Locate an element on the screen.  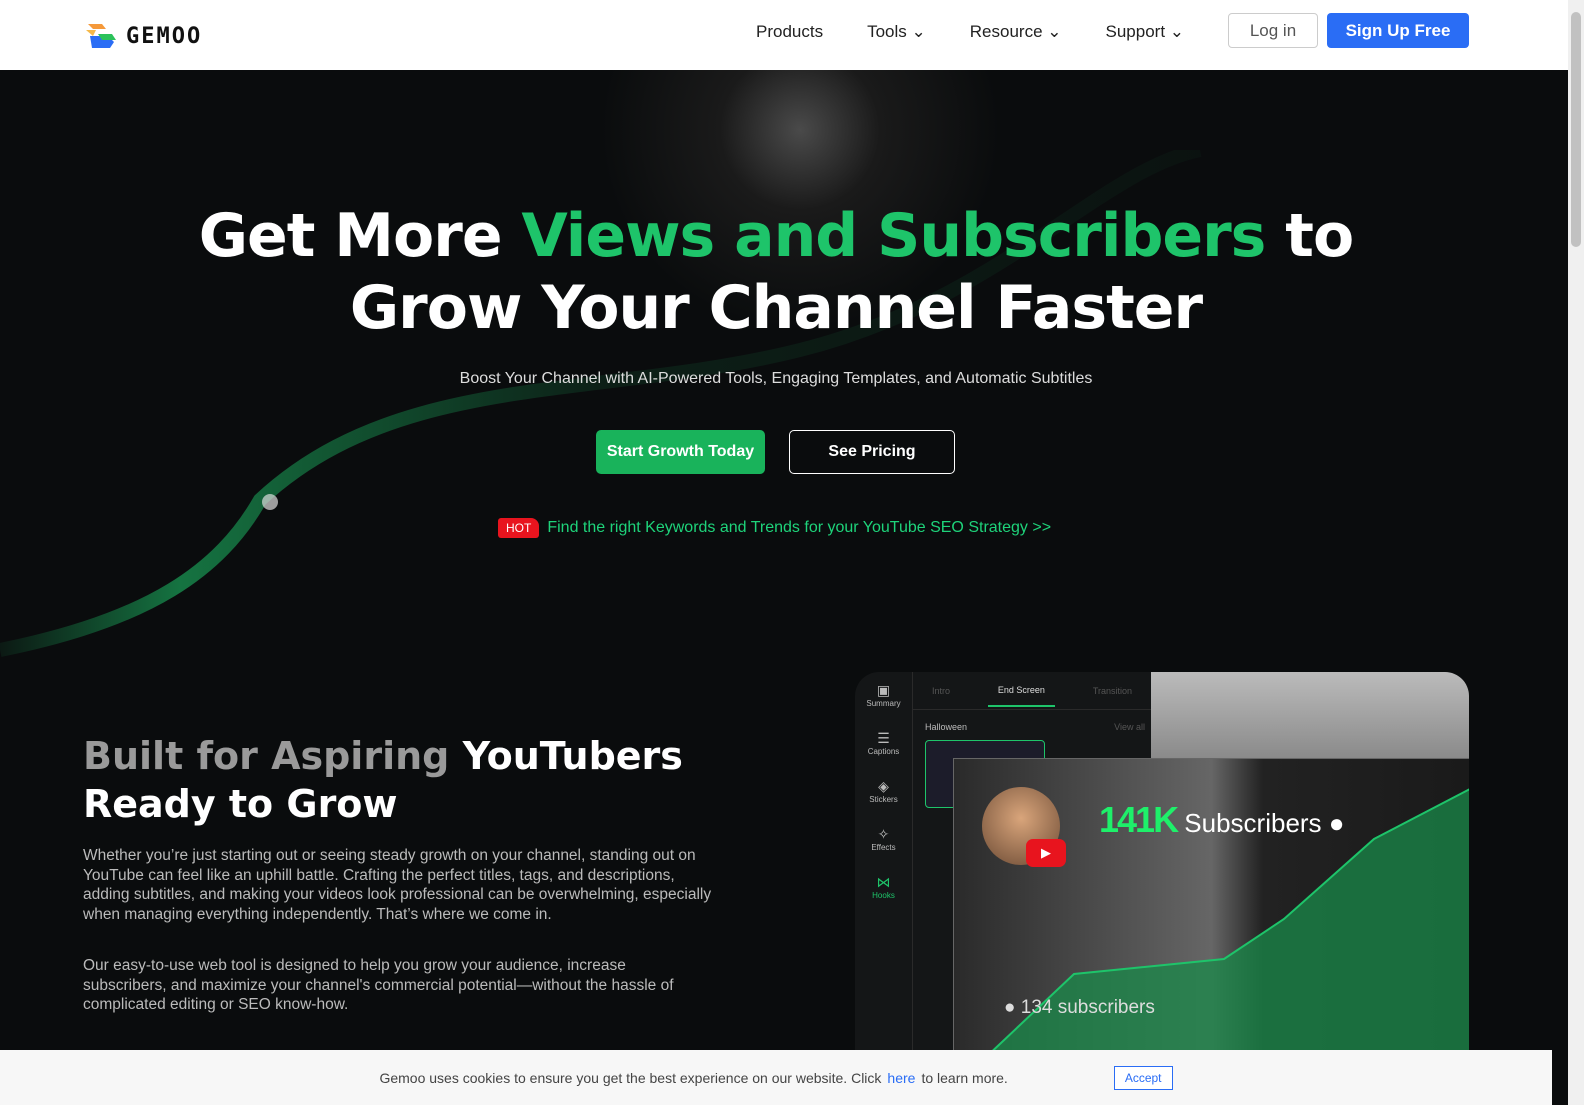
mockup-tabs: Intro End Screen Transition is located at coordinates (1032, 691).